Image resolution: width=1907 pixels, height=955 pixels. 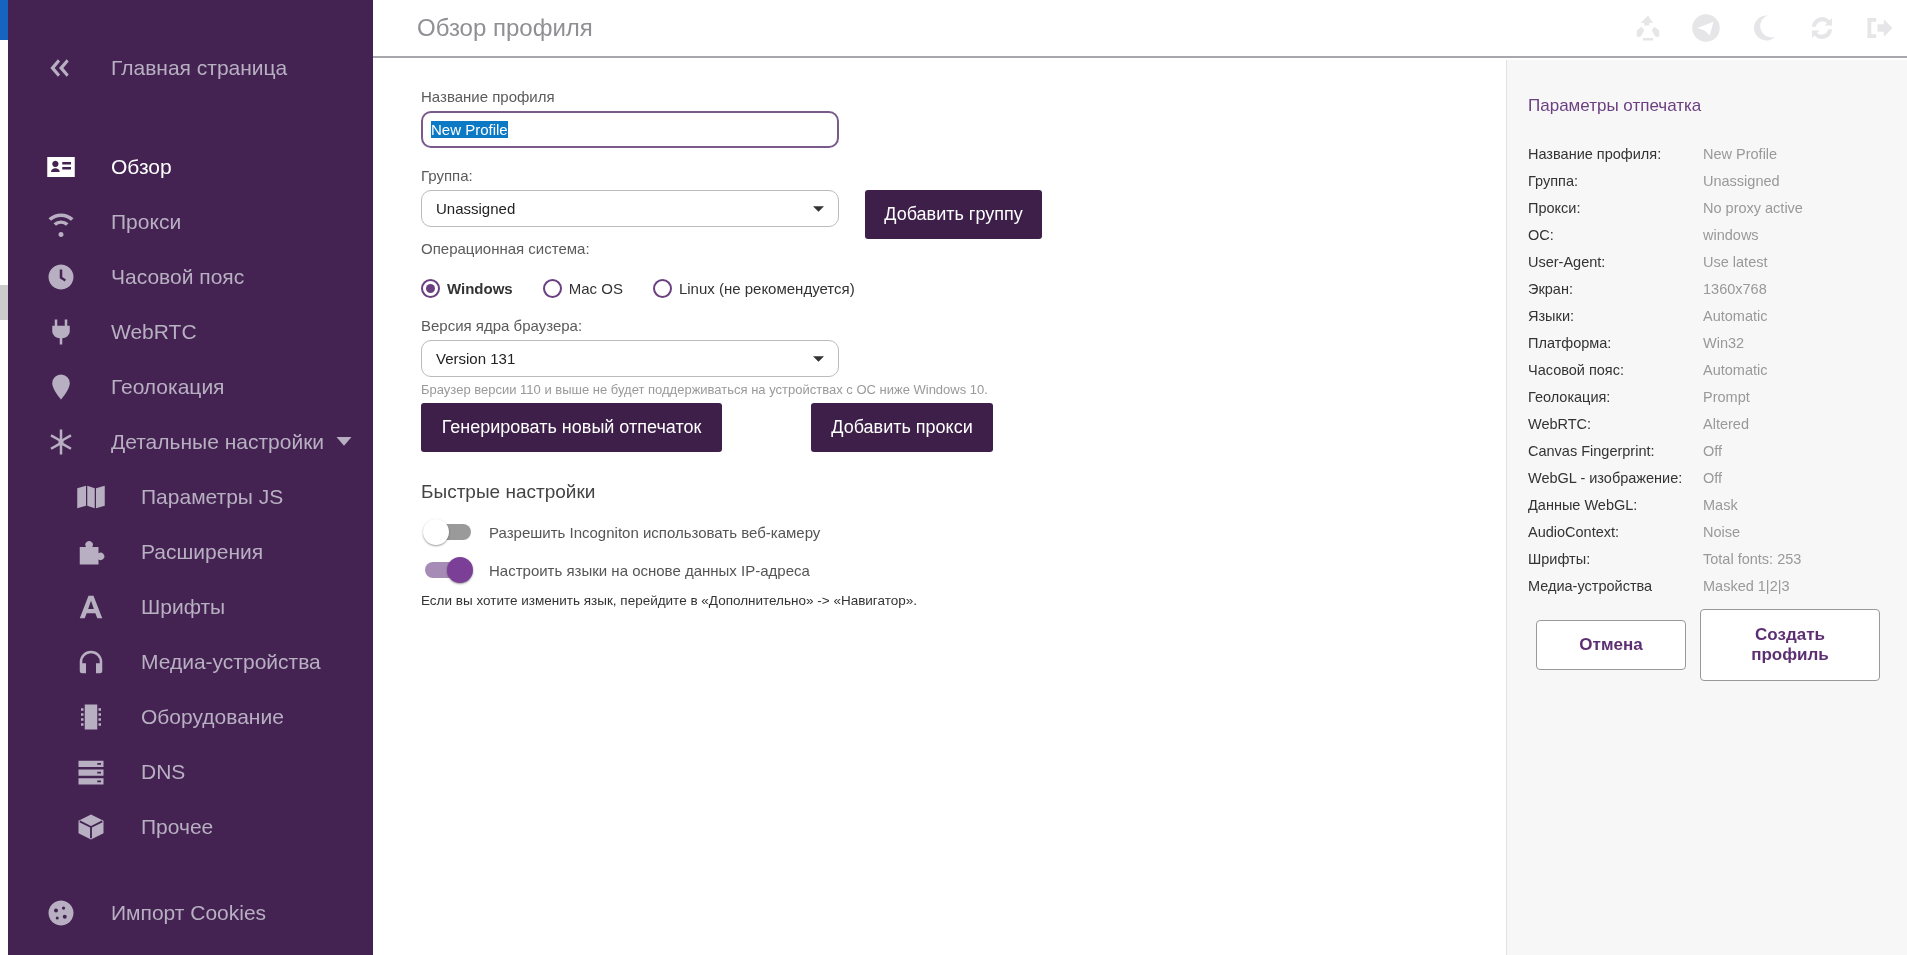 What do you see at coordinates (190, 331) in the screenshot?
I see `sidebar-item: WebRTC` at bounding box center [190, 331].